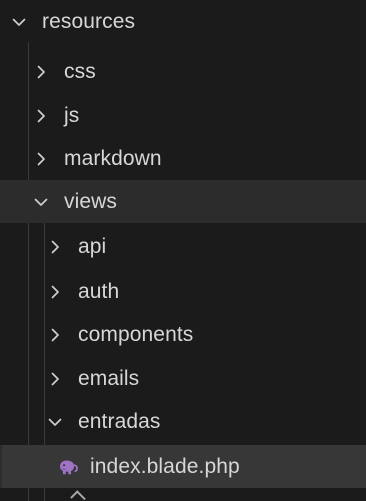  What do you see at coordinates (80, 71) in the screenshot?
I see `tree-item-label: css` at bounding box center [80, 71].